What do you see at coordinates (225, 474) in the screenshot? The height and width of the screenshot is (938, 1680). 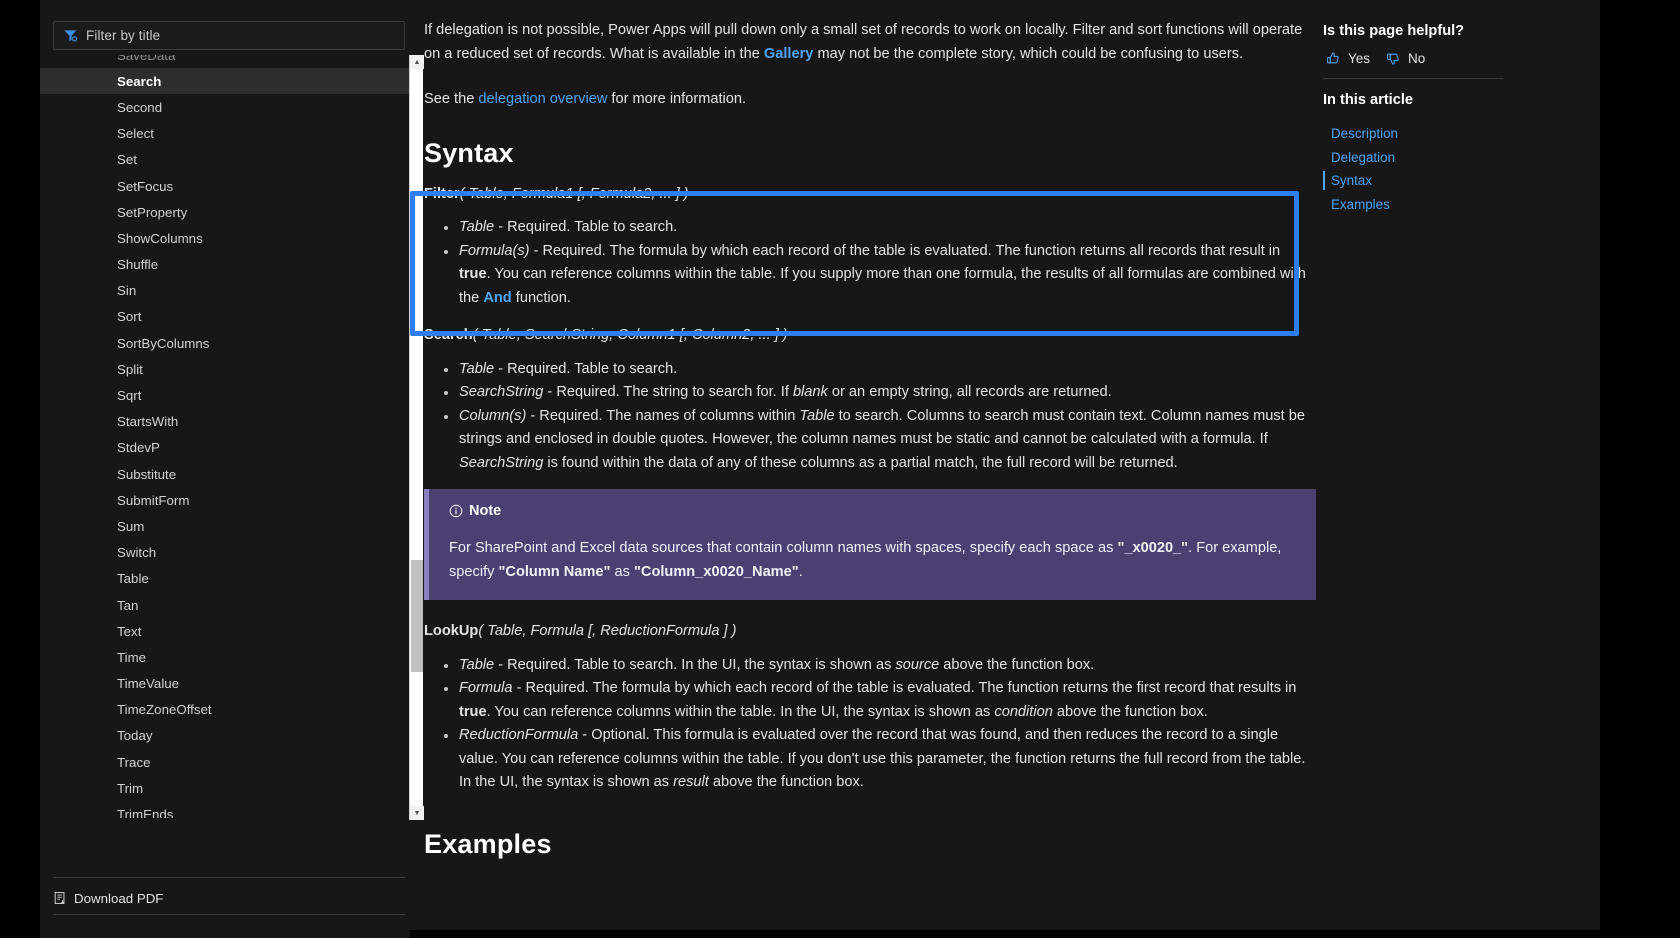 I see `sidebar-item-substitute: Substitute` at bounding box center [225, 474].